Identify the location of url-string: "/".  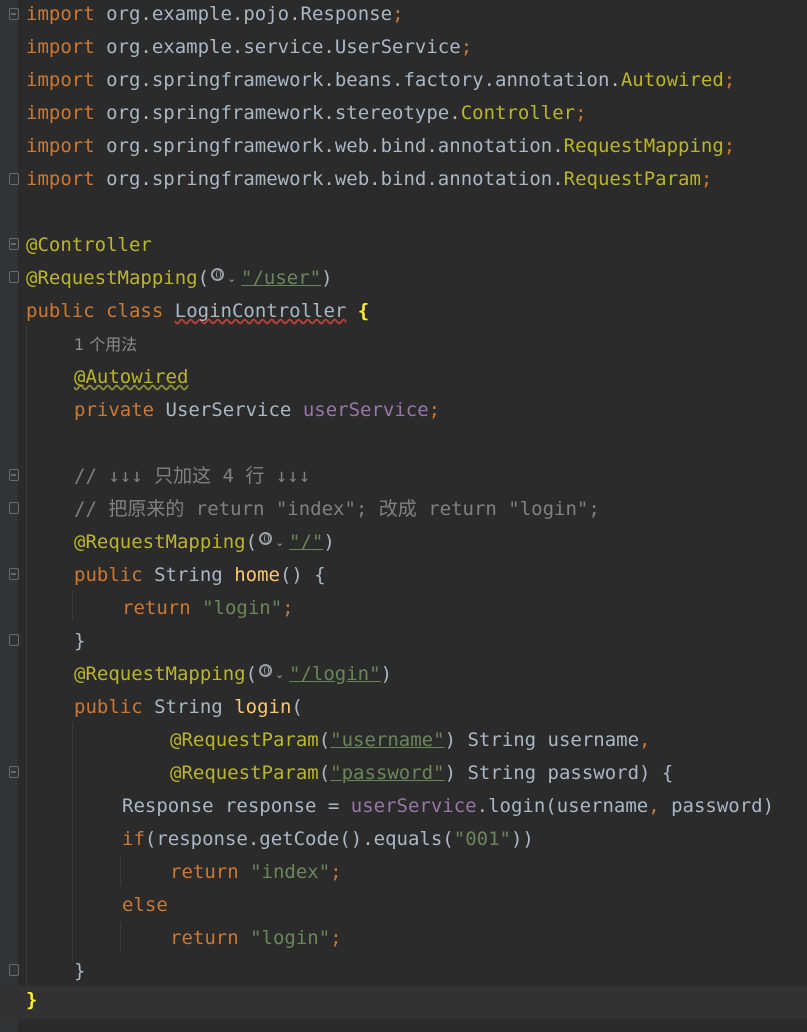
(306, 542).